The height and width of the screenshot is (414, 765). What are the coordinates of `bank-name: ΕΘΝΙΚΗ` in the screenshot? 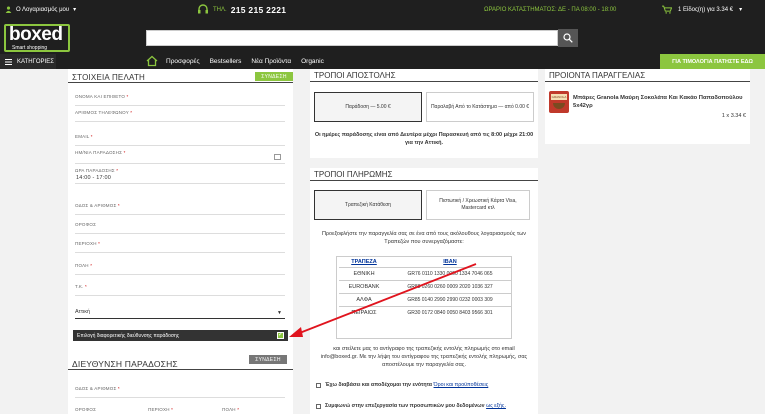 It's located at (364, 273).